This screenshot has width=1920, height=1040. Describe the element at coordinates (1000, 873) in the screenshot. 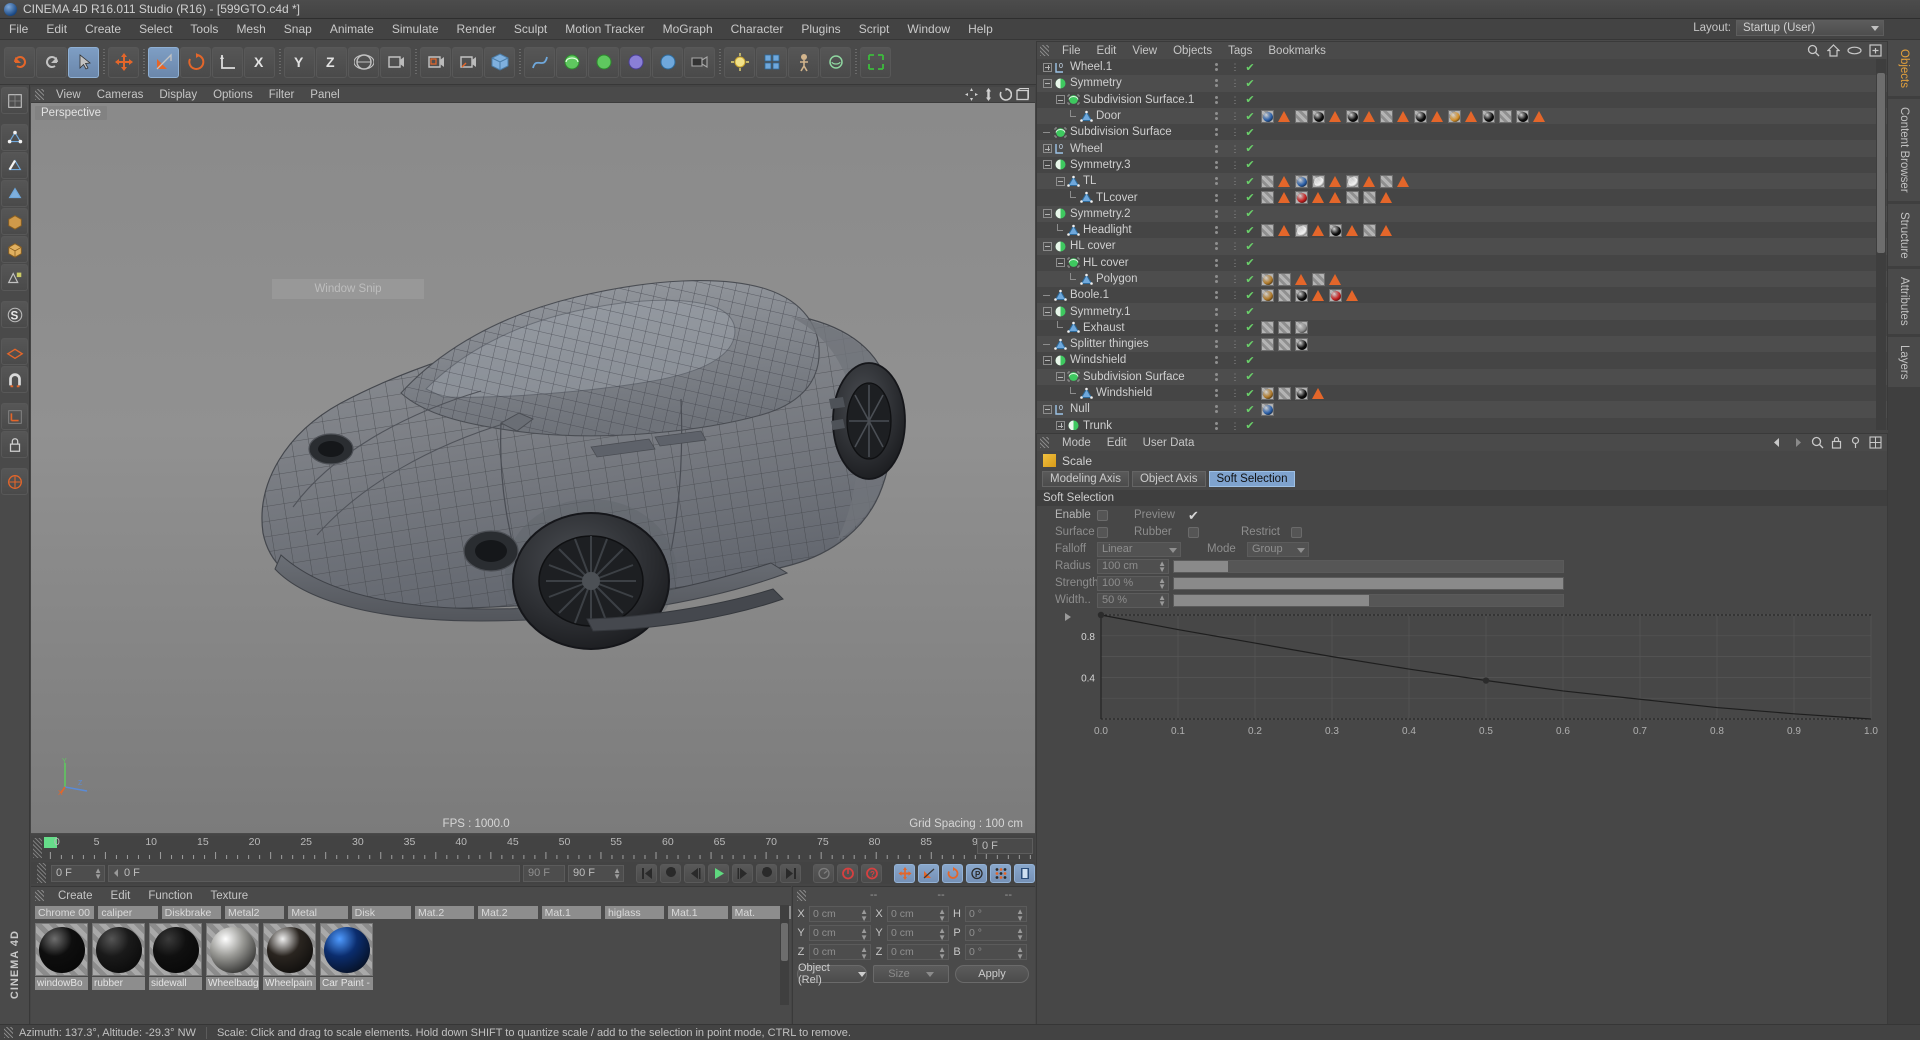

I see `record-pointlevel-button` at that location.